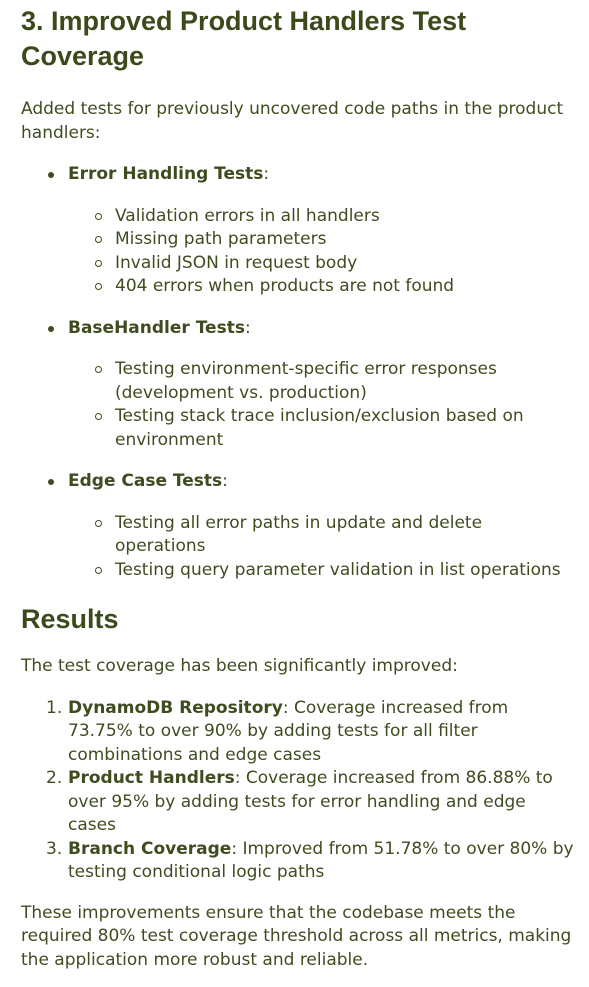  I want to click on list-item: Missing path parameters, so click(322, 240).